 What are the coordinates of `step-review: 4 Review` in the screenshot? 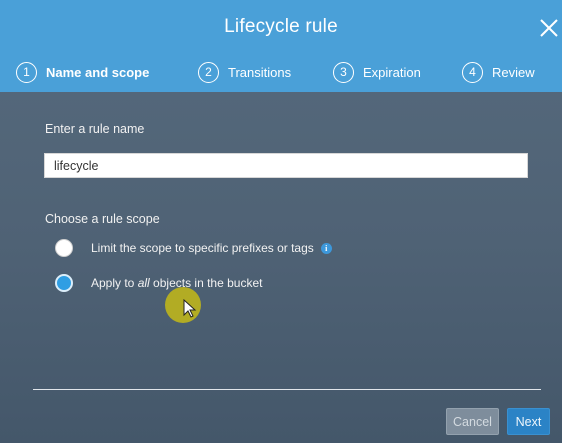 It's located at (498, 72).